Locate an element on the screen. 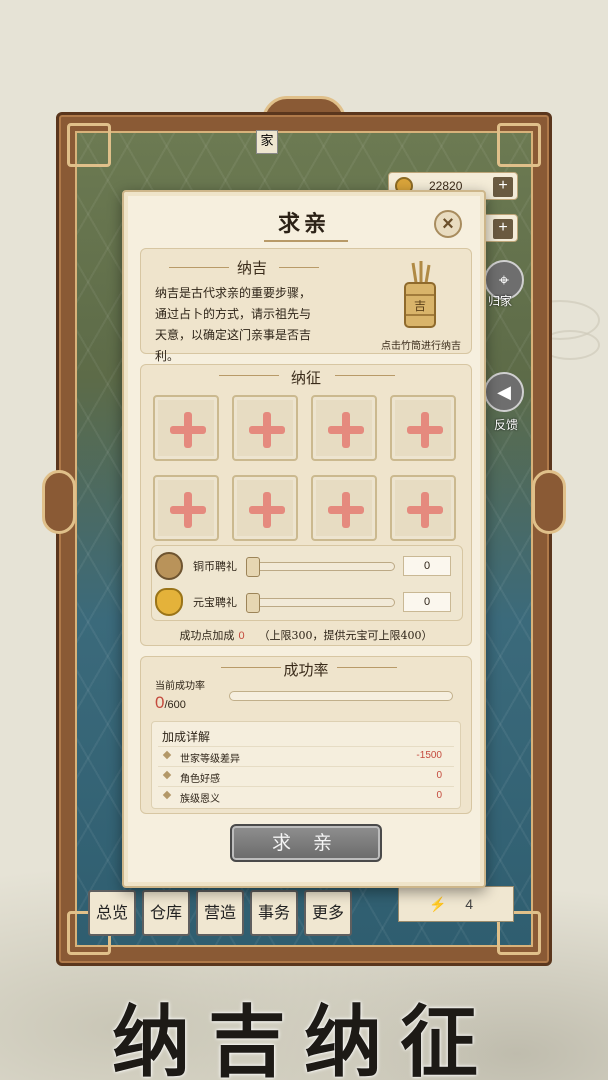 The image size is (608, 1080). detail-title: 加成详解 is located at coordinates (186, 737).